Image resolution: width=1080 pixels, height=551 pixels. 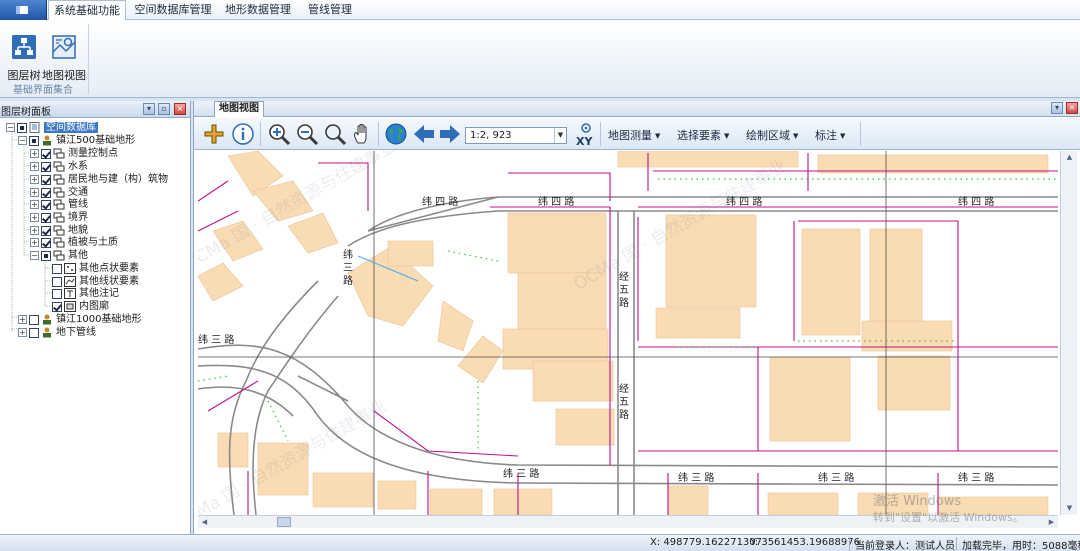 I want to click on tree-node-boundary: + 境界, so click(x=59, y=217).